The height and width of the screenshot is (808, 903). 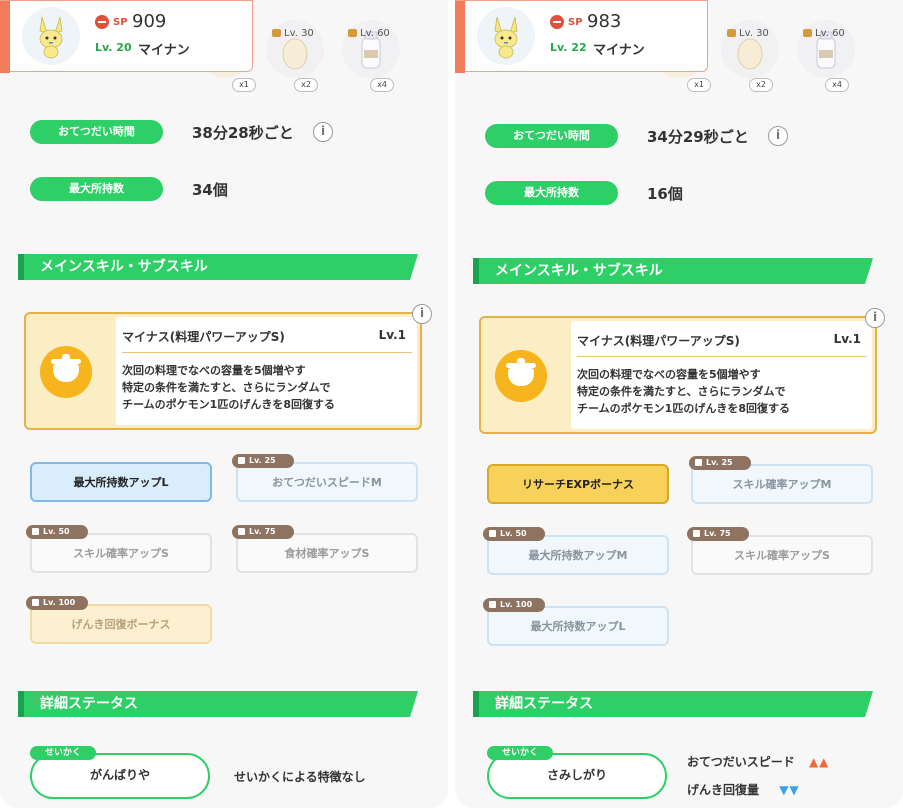 I want to click on pokemon-level: Lv. 20, so click(x=113, y=47).